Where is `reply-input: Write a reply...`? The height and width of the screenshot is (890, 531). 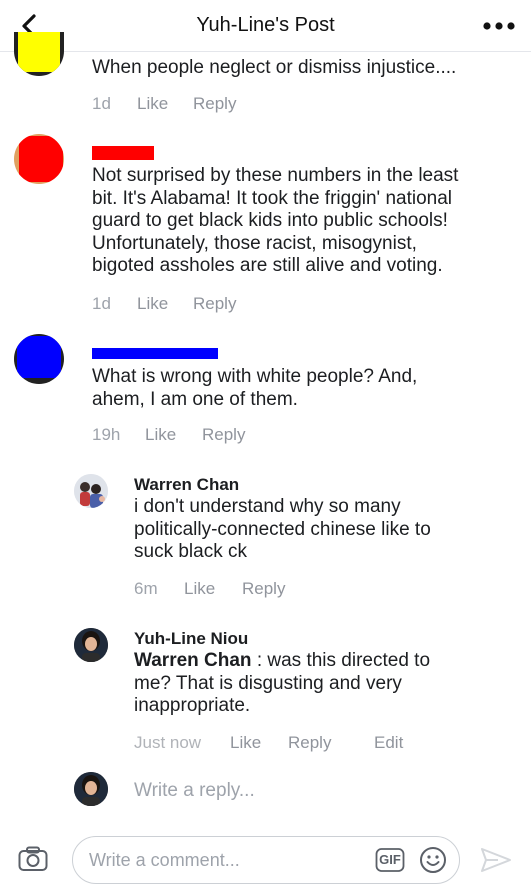
reply-input: Write a reply... is located at coordinates (194, 791).